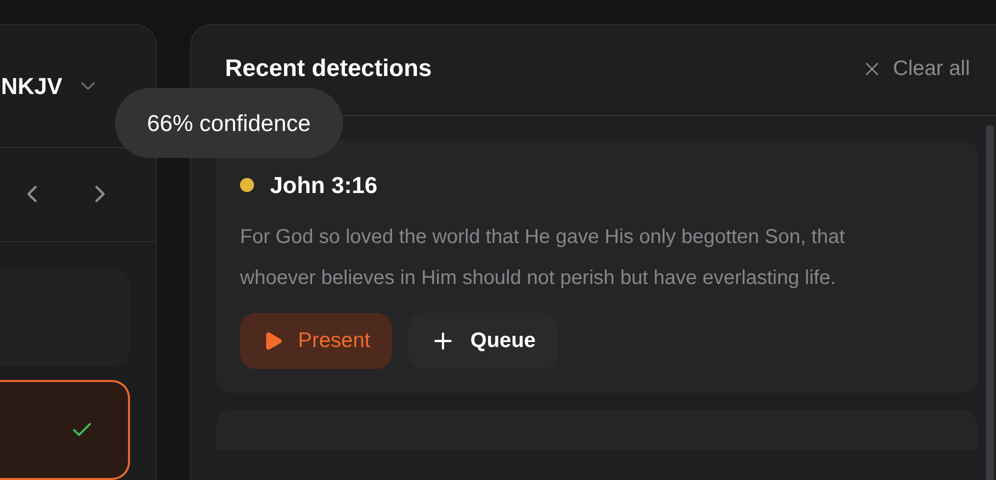 The width and height of the screenshot is (996, 480). Describe the element at coordinates (324, 185) in the screenshot. I see `verse-reference: John 3:16` at that location.